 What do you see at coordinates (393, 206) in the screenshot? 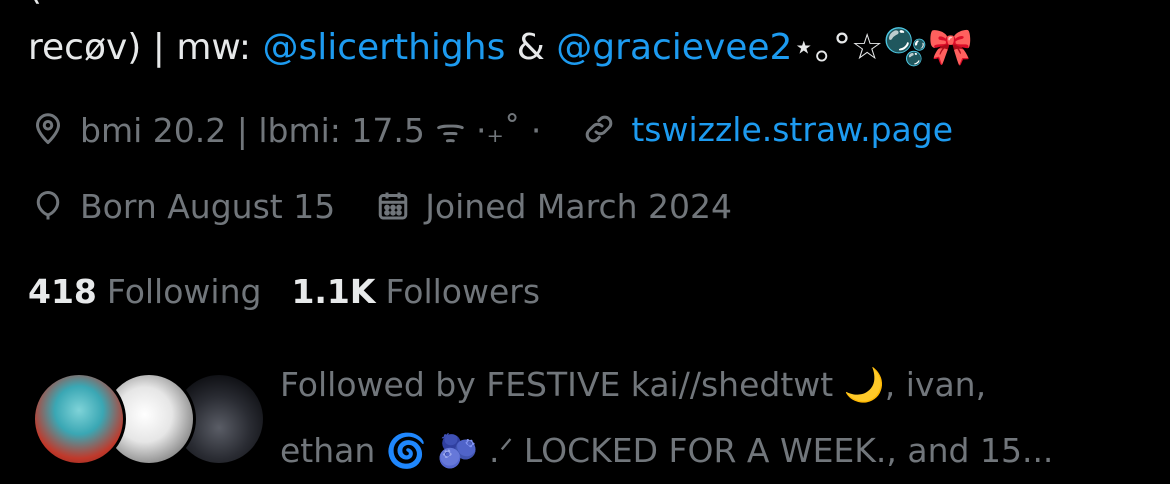
I see `calendar-icon` at bounding box center [393, 206].